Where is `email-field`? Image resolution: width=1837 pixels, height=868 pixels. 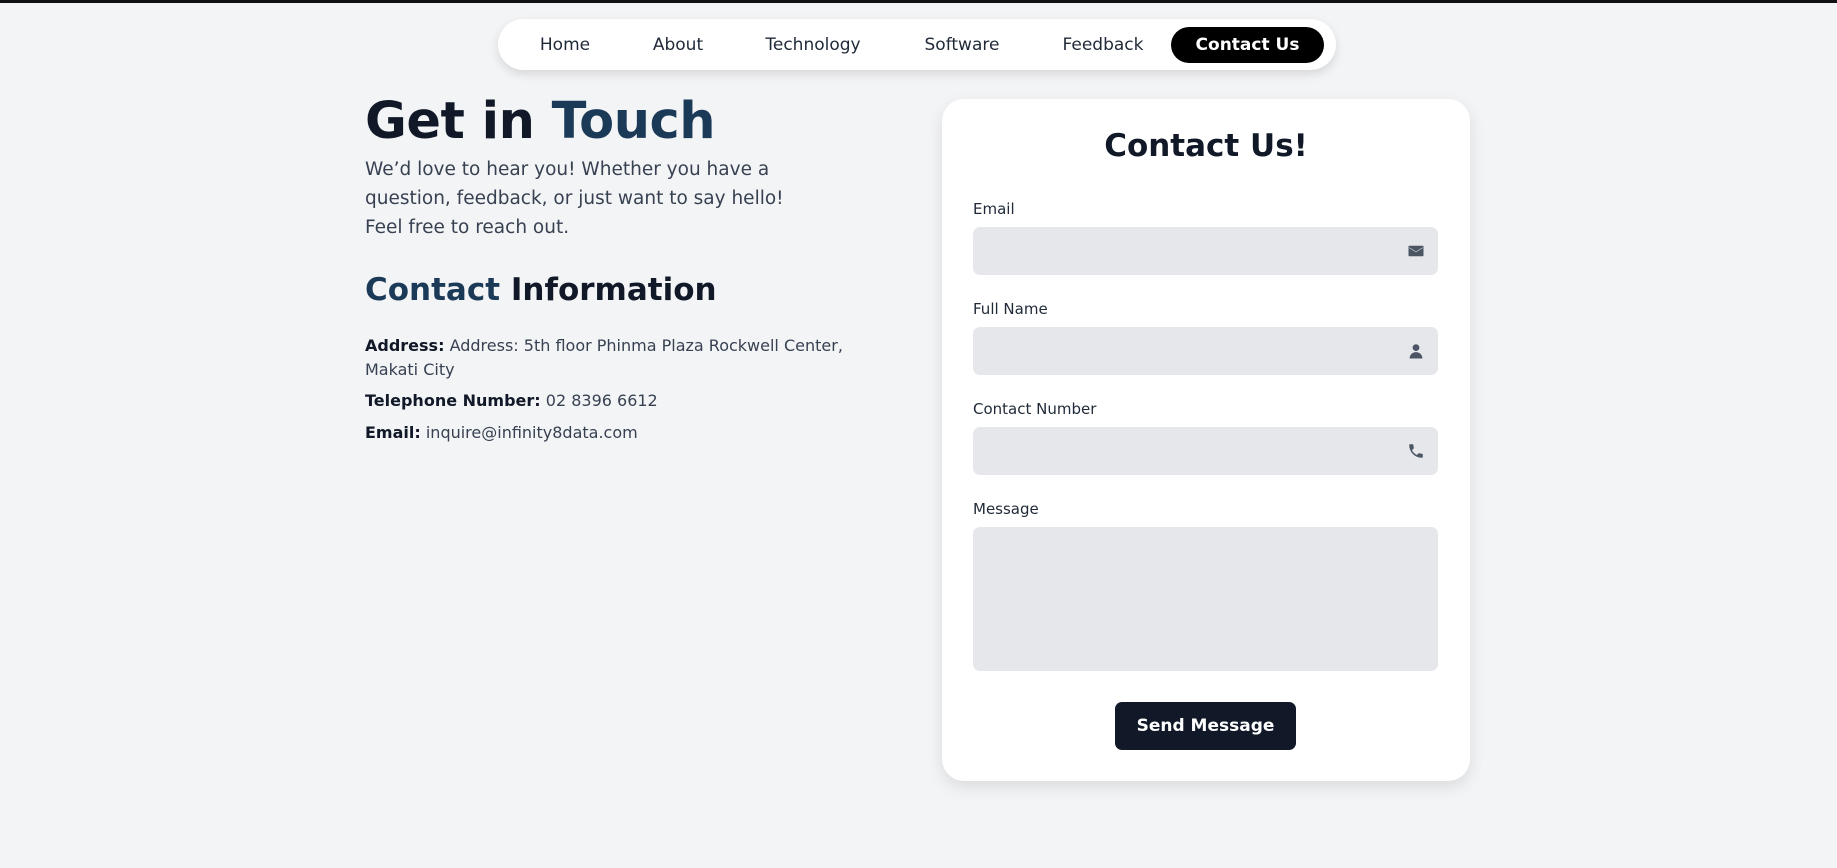
email-field is located at coordinates (1205, 251).